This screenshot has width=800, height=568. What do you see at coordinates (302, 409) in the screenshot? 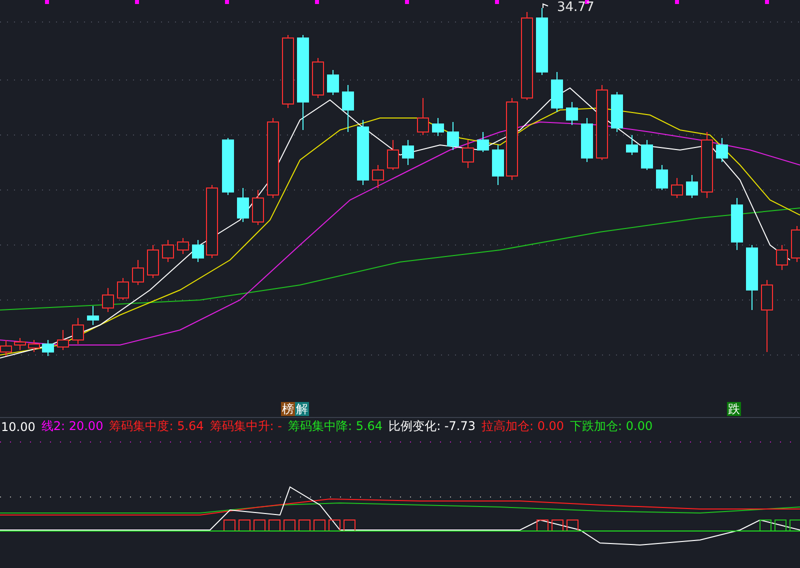
I see `signal-tag: 解` at bounding box center [302, 409].